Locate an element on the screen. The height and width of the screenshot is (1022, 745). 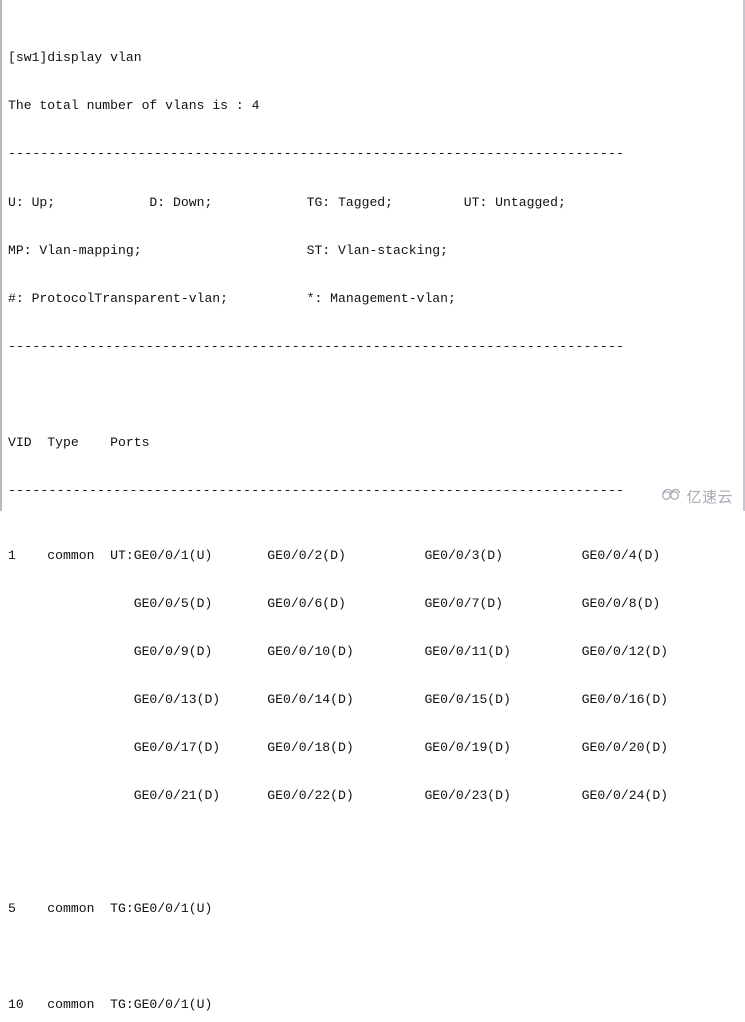
command-prompt-line: [sw1]display vlan is located at coordinates (75, 58).